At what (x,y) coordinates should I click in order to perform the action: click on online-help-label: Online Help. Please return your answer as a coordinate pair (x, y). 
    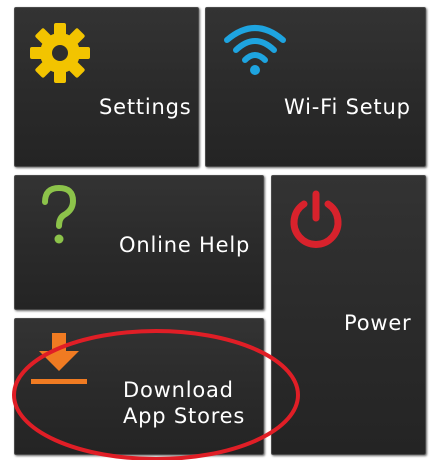
    Looking at the image, I should click on (185, 245).